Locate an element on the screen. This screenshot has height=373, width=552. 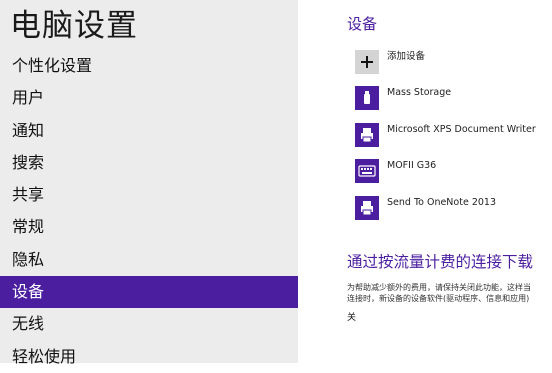
devices-title: 设备 is located at coordinates (362, 24).